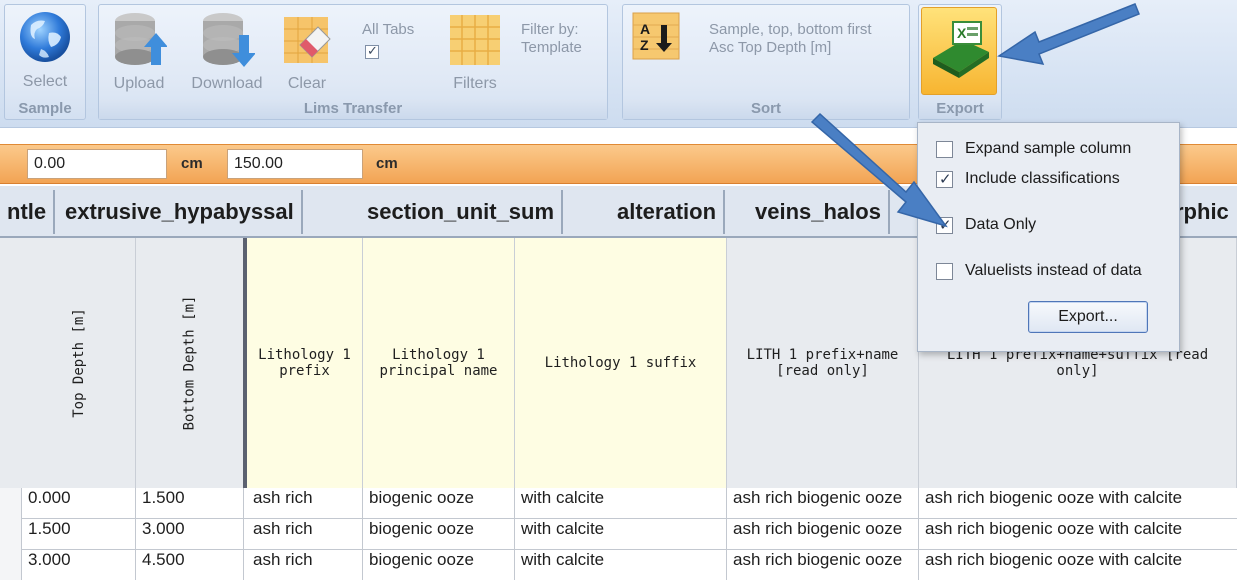 This screenshot has height=580, width=1237. I want to click on select-sample-button: Select, so click(45, 49).